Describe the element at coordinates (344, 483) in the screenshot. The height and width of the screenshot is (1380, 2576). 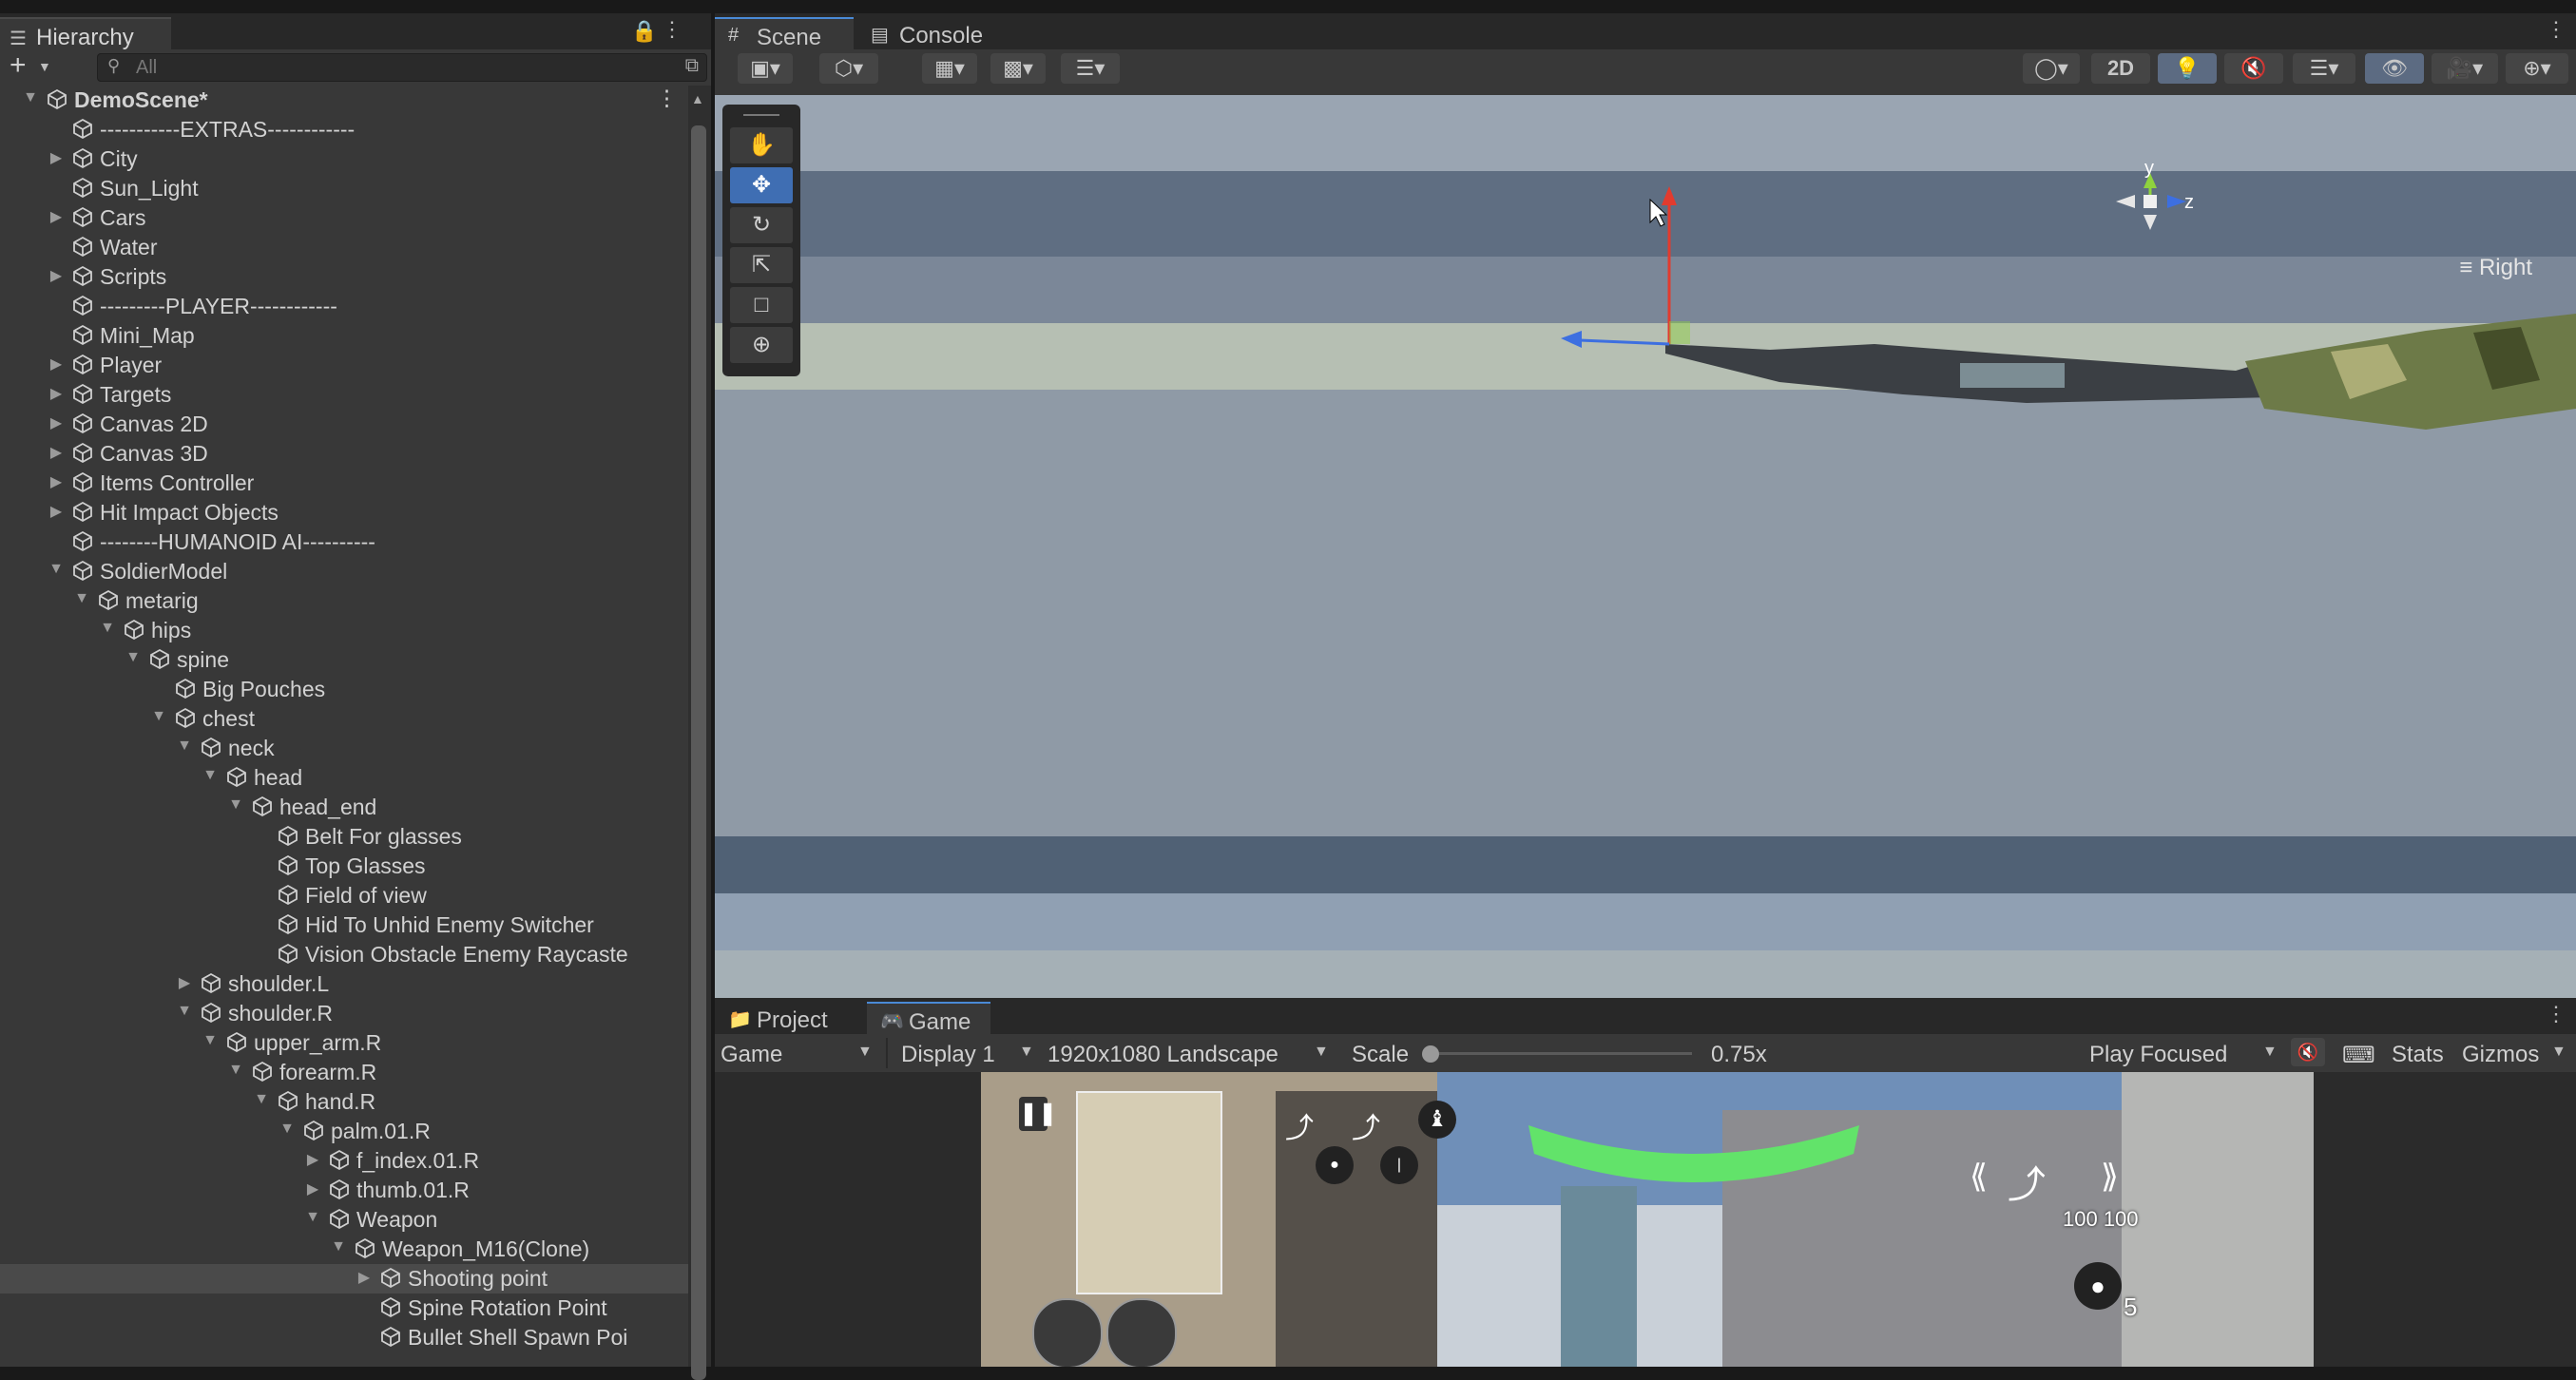
I see `hierarchy-row: ▶ Items Controller` at that location.